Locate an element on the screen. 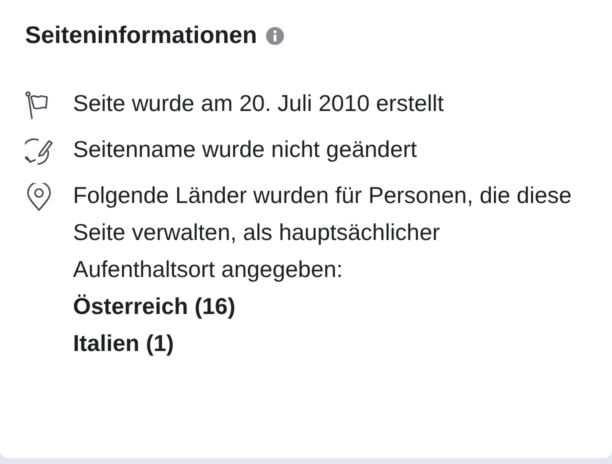  info-text: Seitenname wurde nicht geändert is located at coordinates (245, 149).